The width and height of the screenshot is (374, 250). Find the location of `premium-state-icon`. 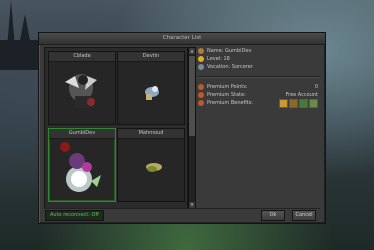

premium-state-icon is located at coordinates (201, 95).